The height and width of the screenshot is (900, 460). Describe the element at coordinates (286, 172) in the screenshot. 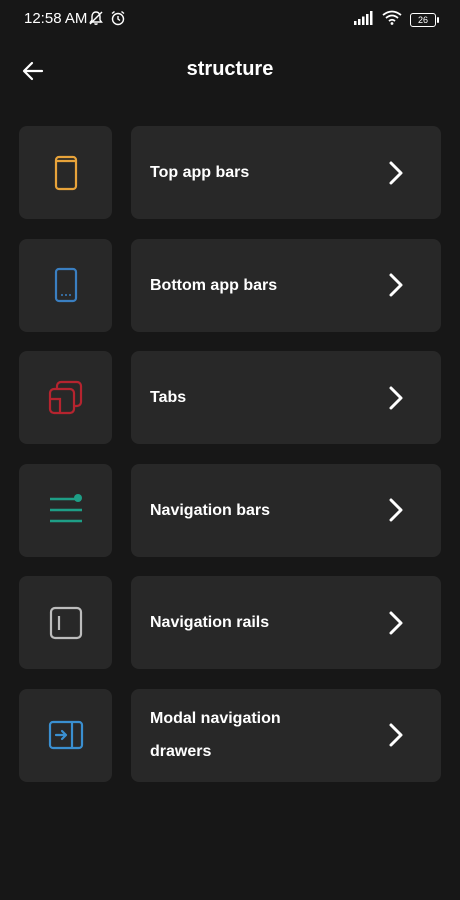

I see `item-button-top-app-bars: Top app bars` at that location.